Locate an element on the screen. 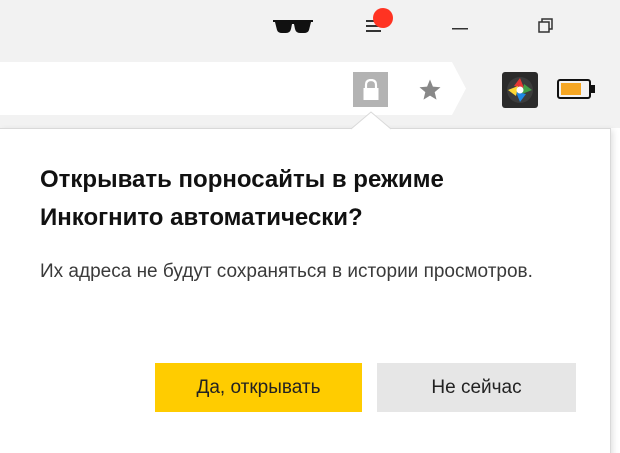 The height and width of the screenshot is (453, 620). incognito-glasses-icon is located at coordinates (293, 26).